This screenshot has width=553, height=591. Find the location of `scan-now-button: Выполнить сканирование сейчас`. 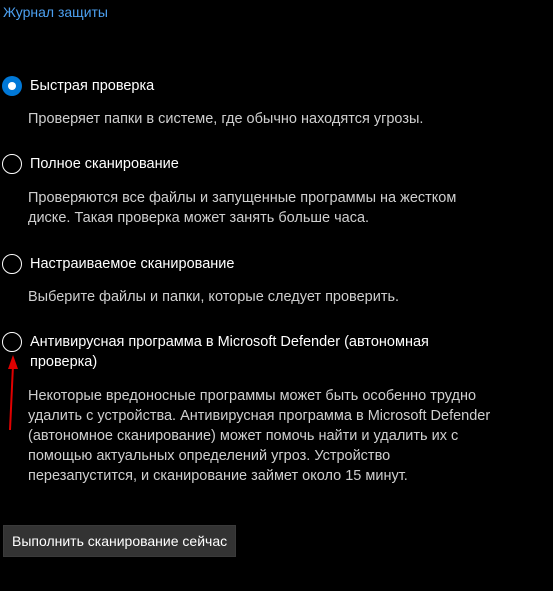

scan-now-button: Выполнить сканирование сейчас is located at coordinates (120, 541).